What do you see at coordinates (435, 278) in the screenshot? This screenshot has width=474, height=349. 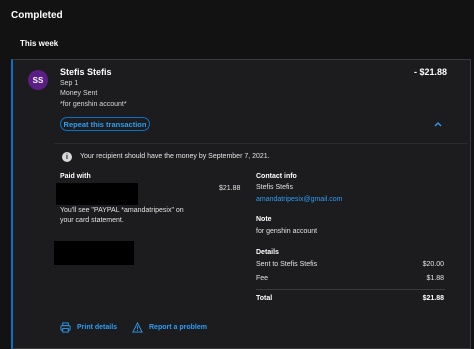 I see `fee-value: $1.88` at bounding box center [435, 278].